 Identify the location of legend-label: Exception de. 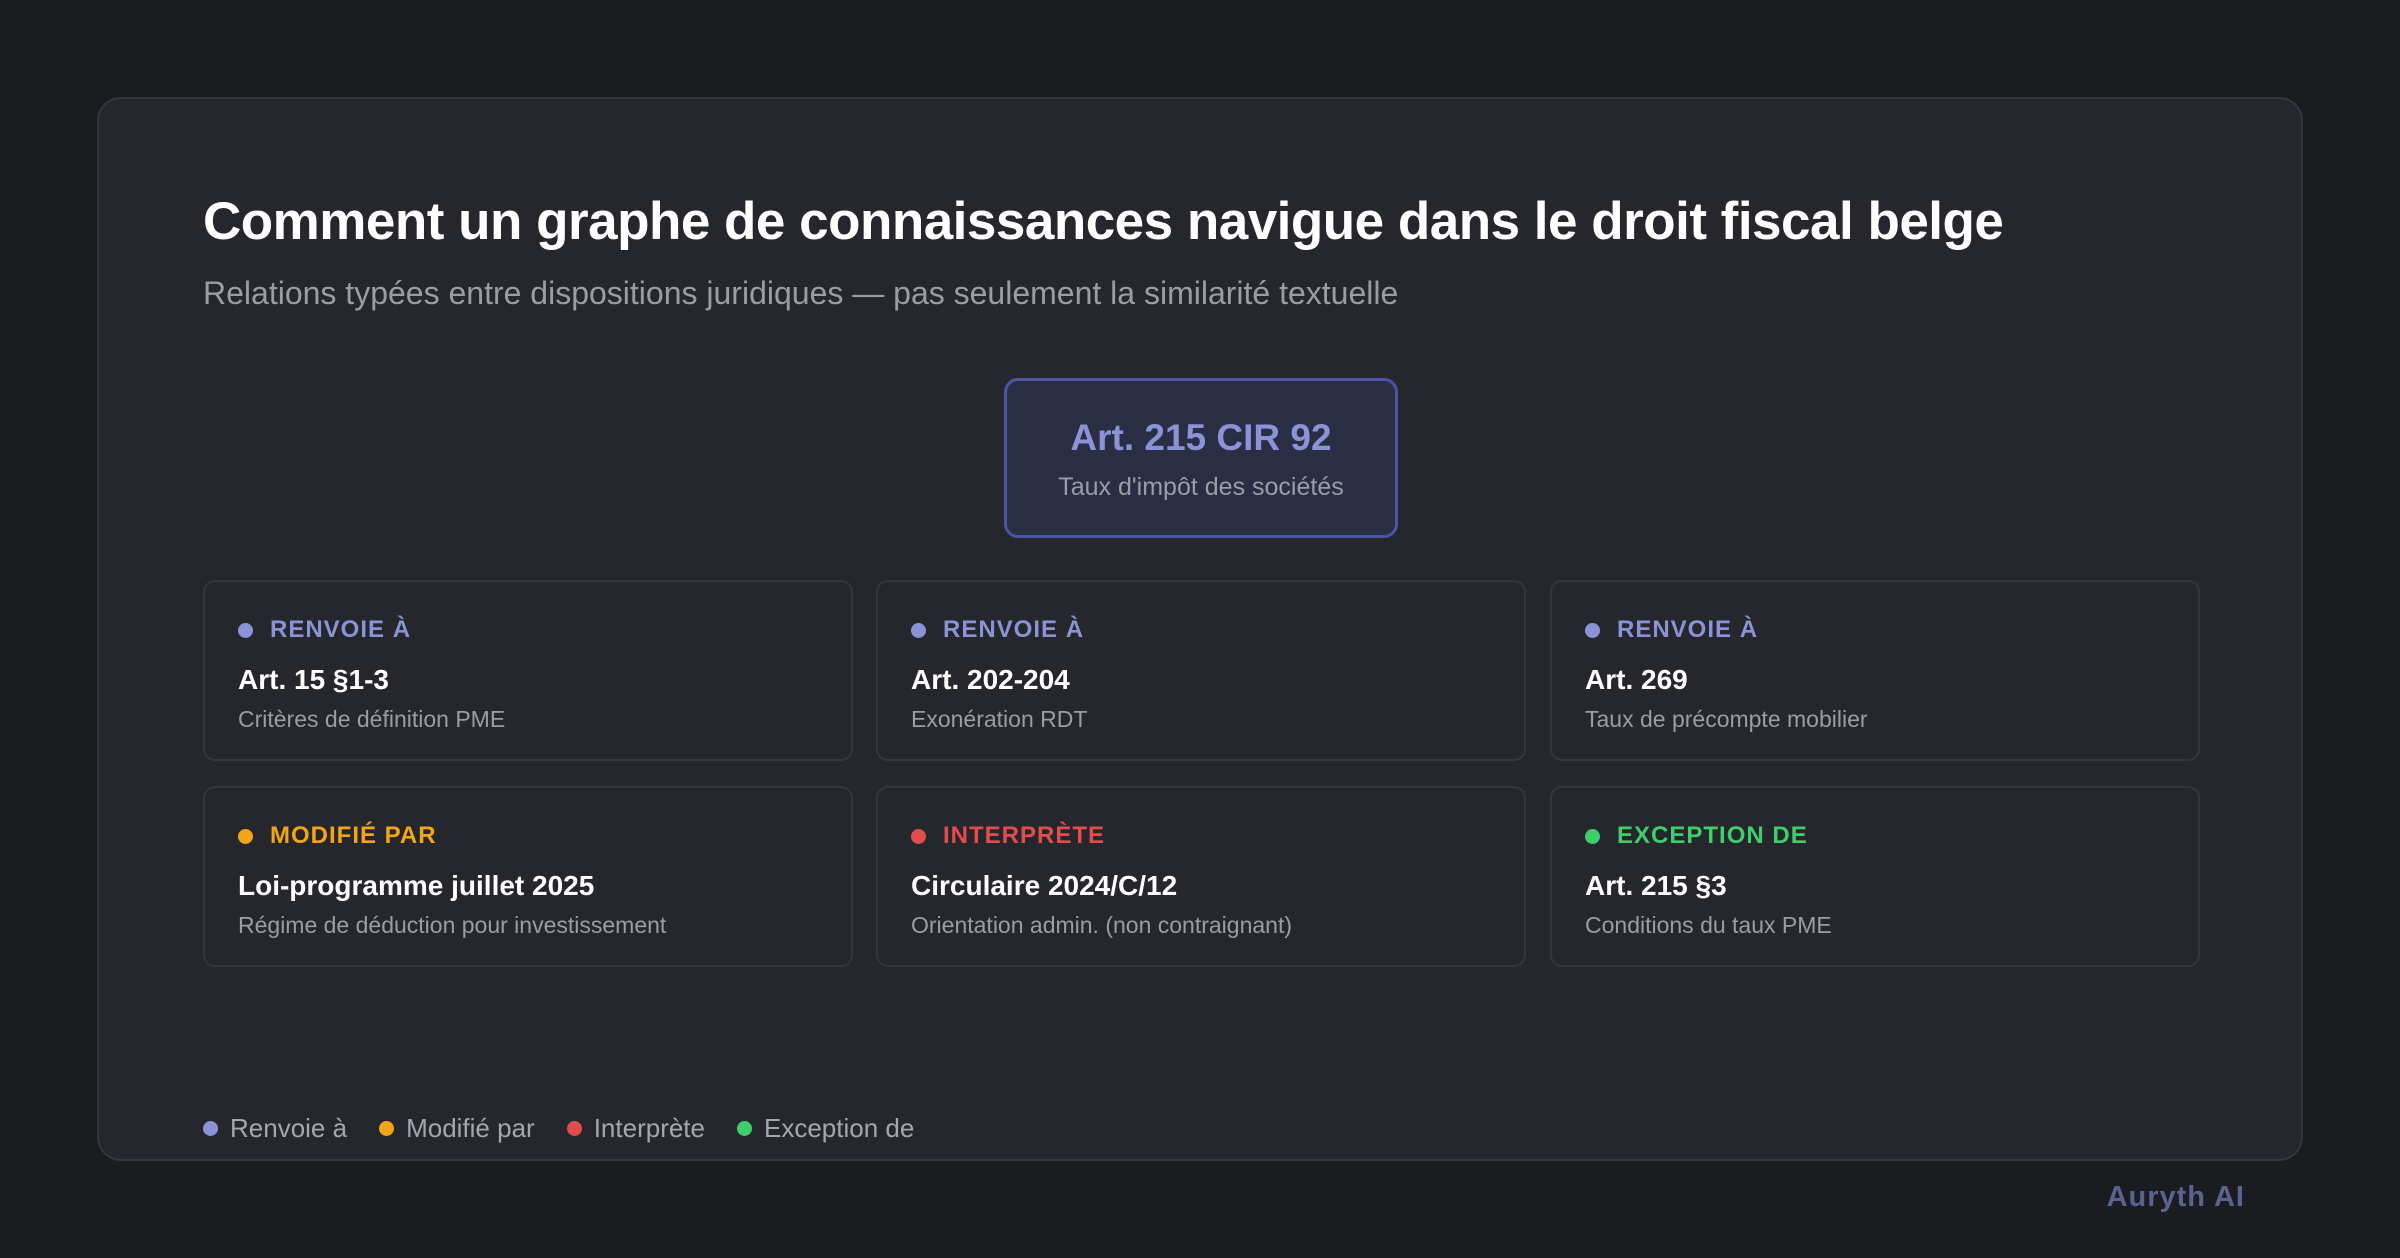
(839, 1128).